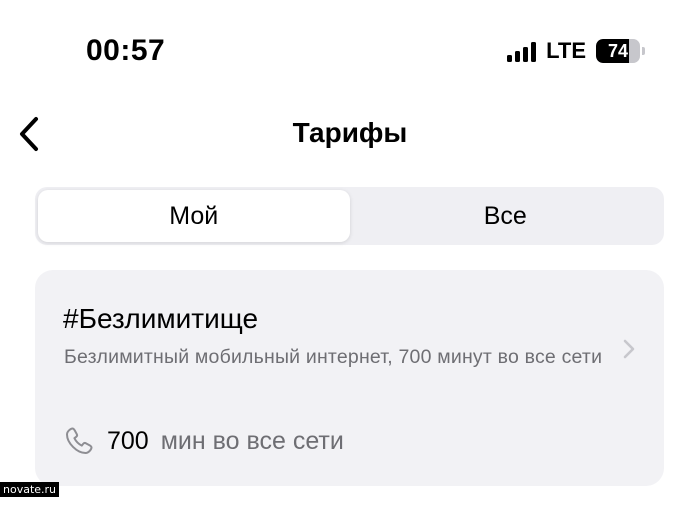  I want to click on battery-icon: 74, so click(620, 51).